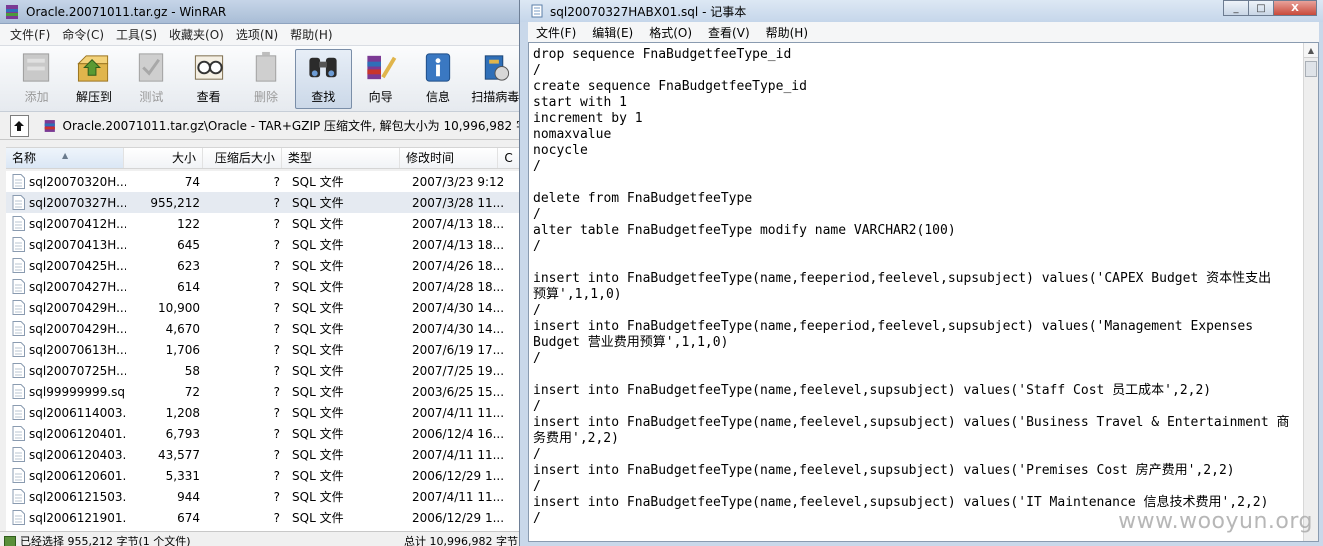  I want to click on text-line: start with 1, so click(580, 102).